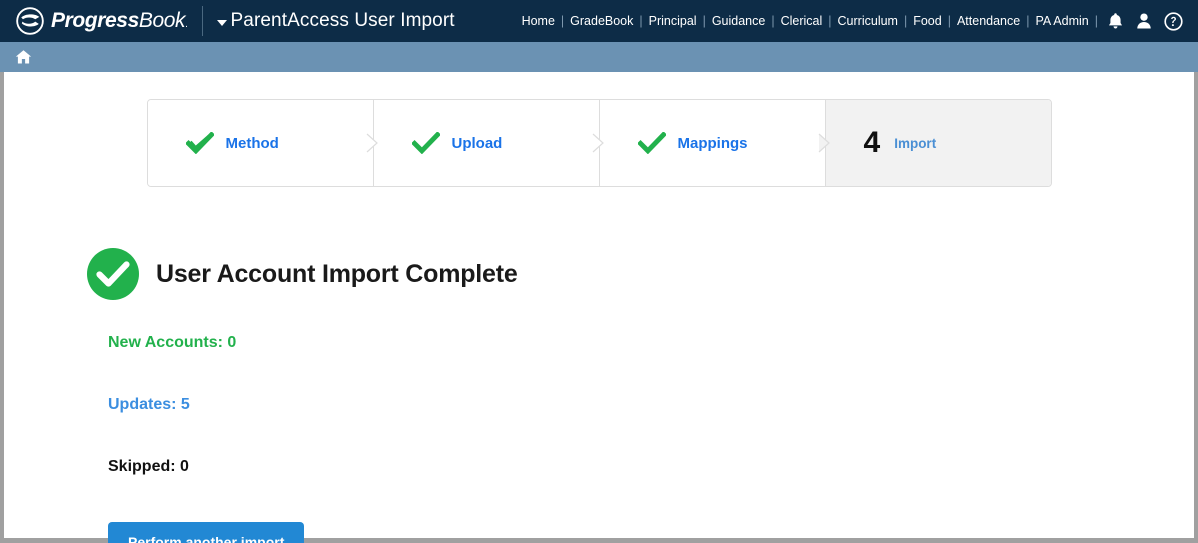 The height and width of the screenshot is (543, 1198). I want to click on wizard-step-label: Import, so click(915, 143).